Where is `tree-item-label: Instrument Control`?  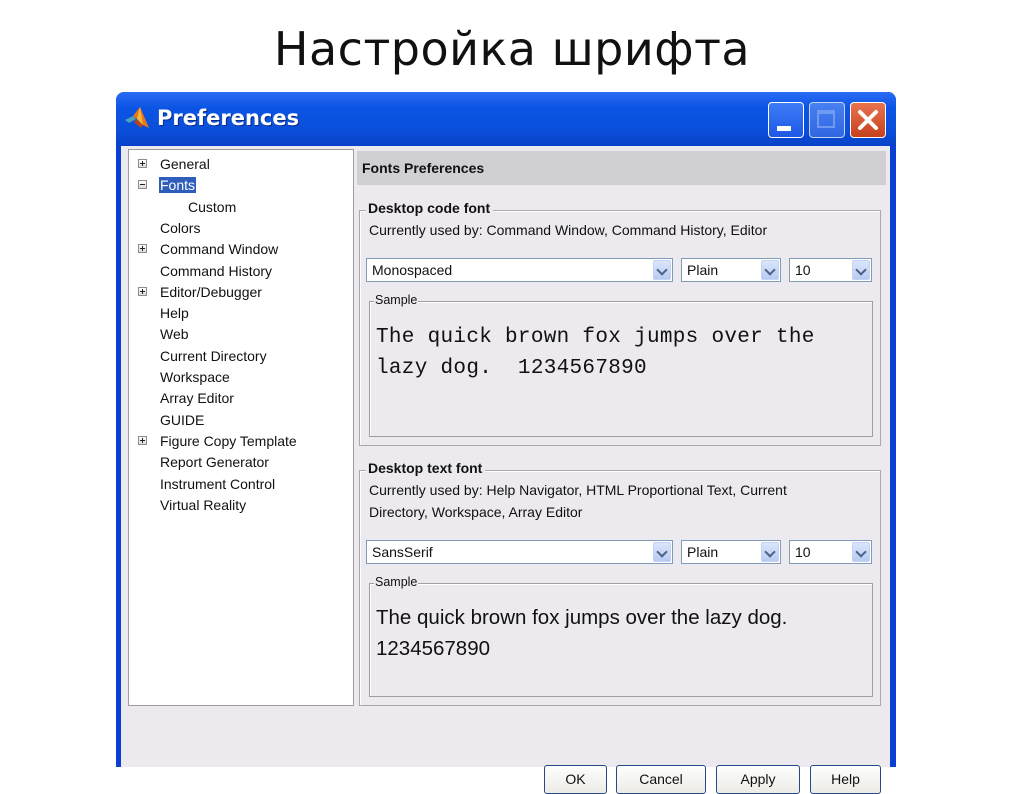
tree-item-label: Instrument Control is located at coordinates (218, 483).